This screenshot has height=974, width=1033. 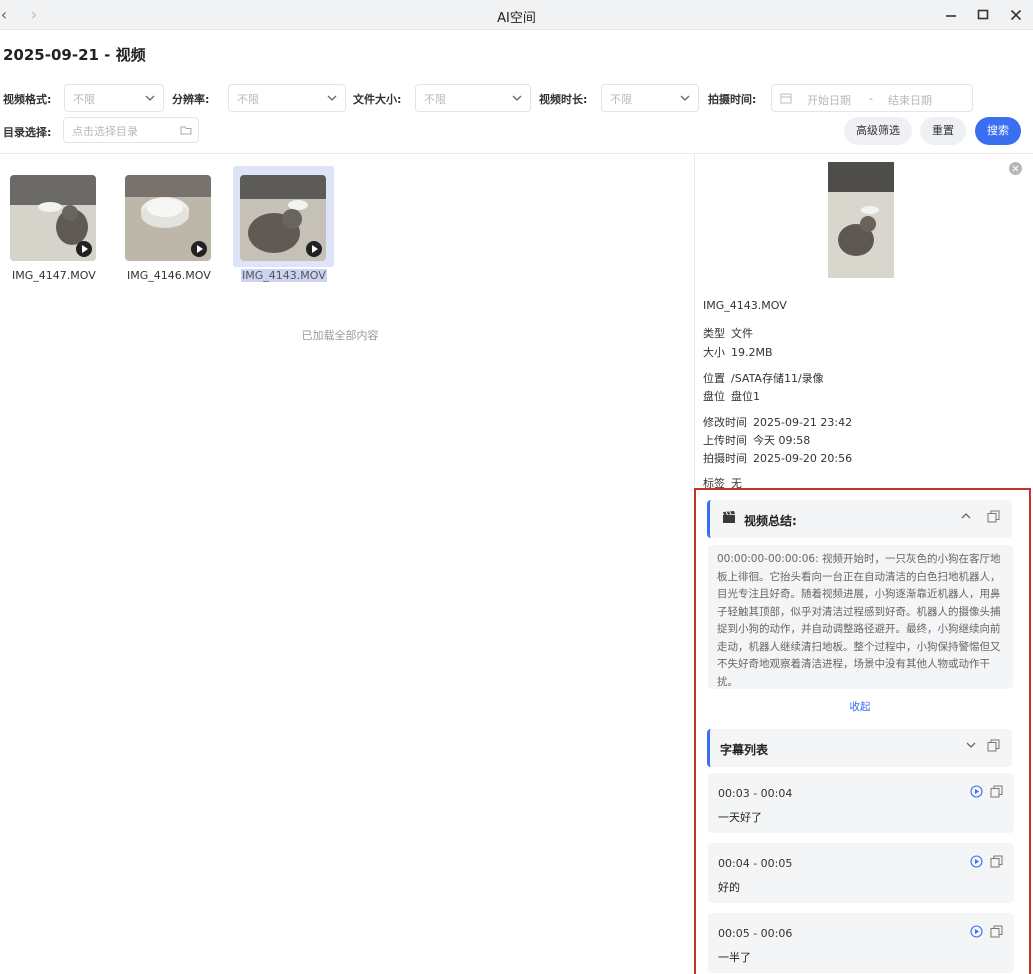 What do you see at coordinates (966, 516) in the screenshot?
I see `chevron-up-icon` at bounding box center [966, 516].